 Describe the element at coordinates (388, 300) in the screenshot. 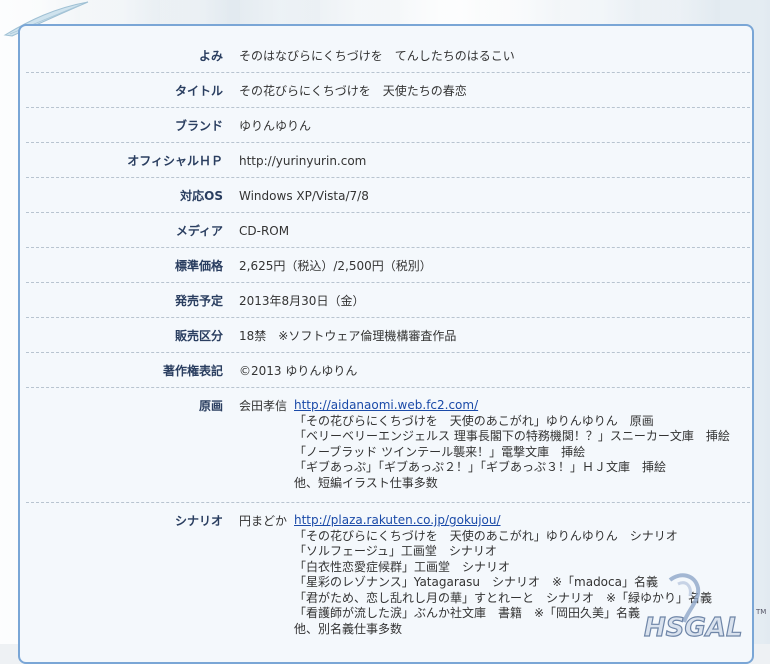

I see `info-row-release: 発売予定 2013年8月30日（金）` at that location.